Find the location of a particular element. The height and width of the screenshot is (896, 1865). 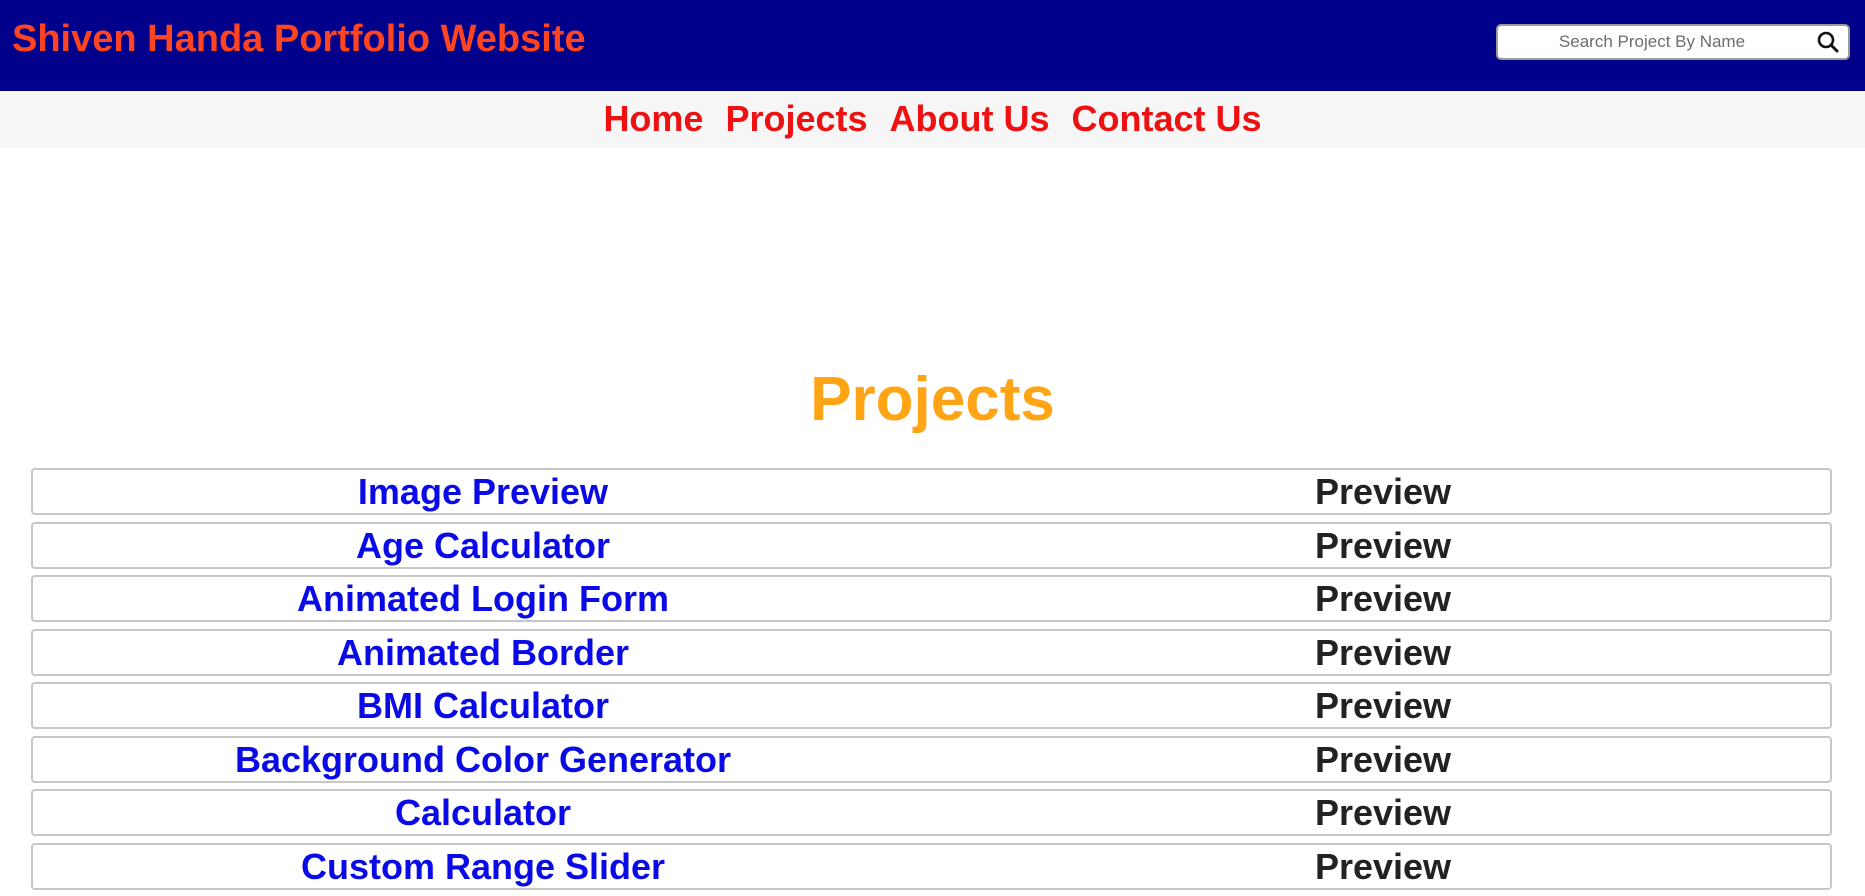

search-bar is located at coordinates (1673, 42).